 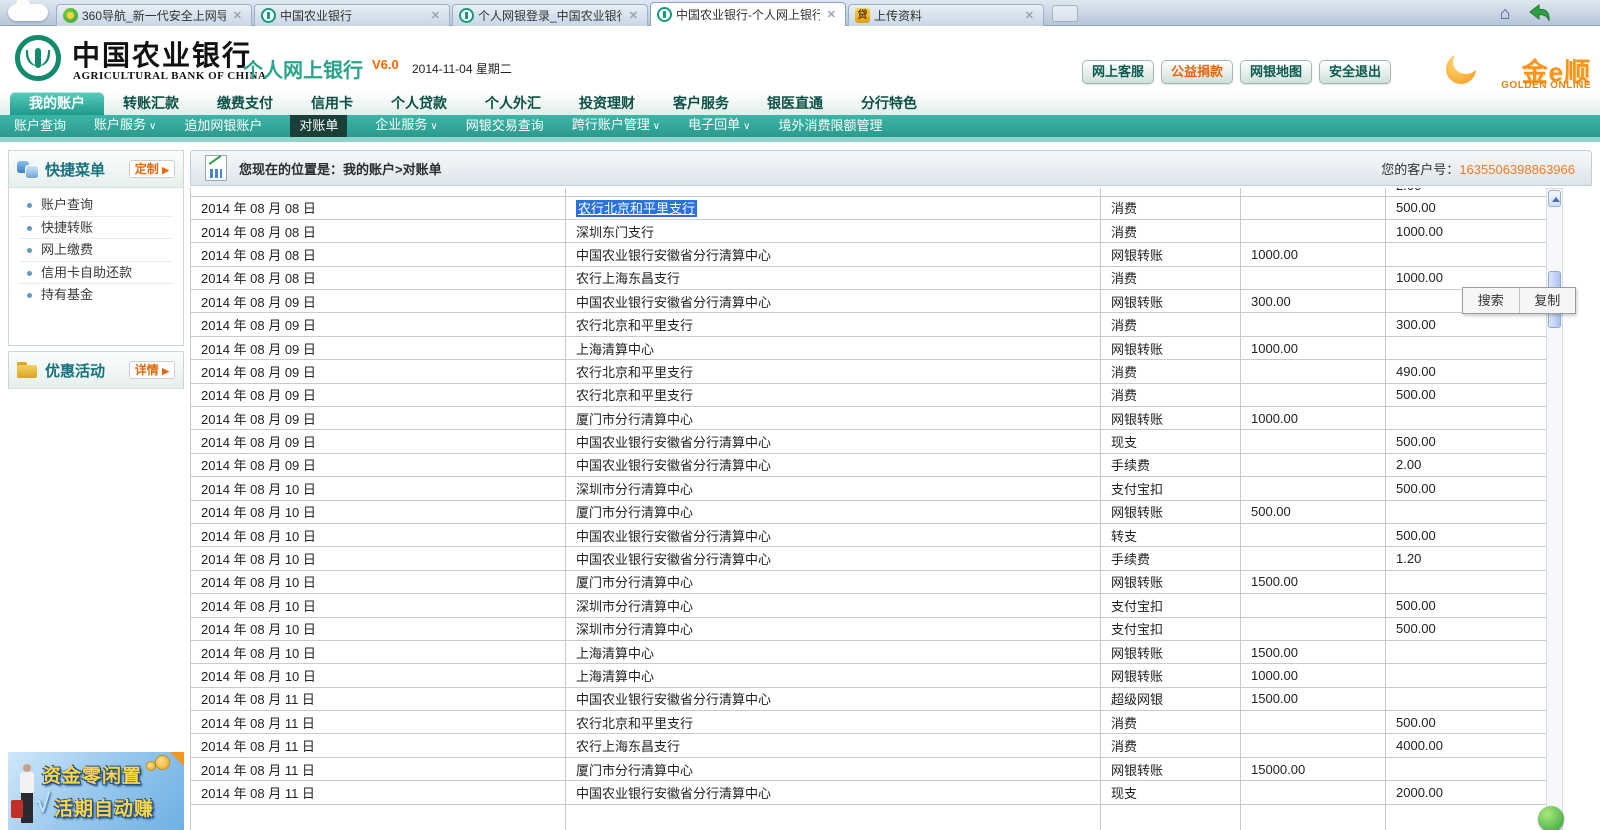 What do you see at coordinates (868, 418) in the screenshot?
I see `table-row: 2014 年 08 月 09 日厦门市分行清算中心 网银转账 1000.00` at bounding box center [868, 418].